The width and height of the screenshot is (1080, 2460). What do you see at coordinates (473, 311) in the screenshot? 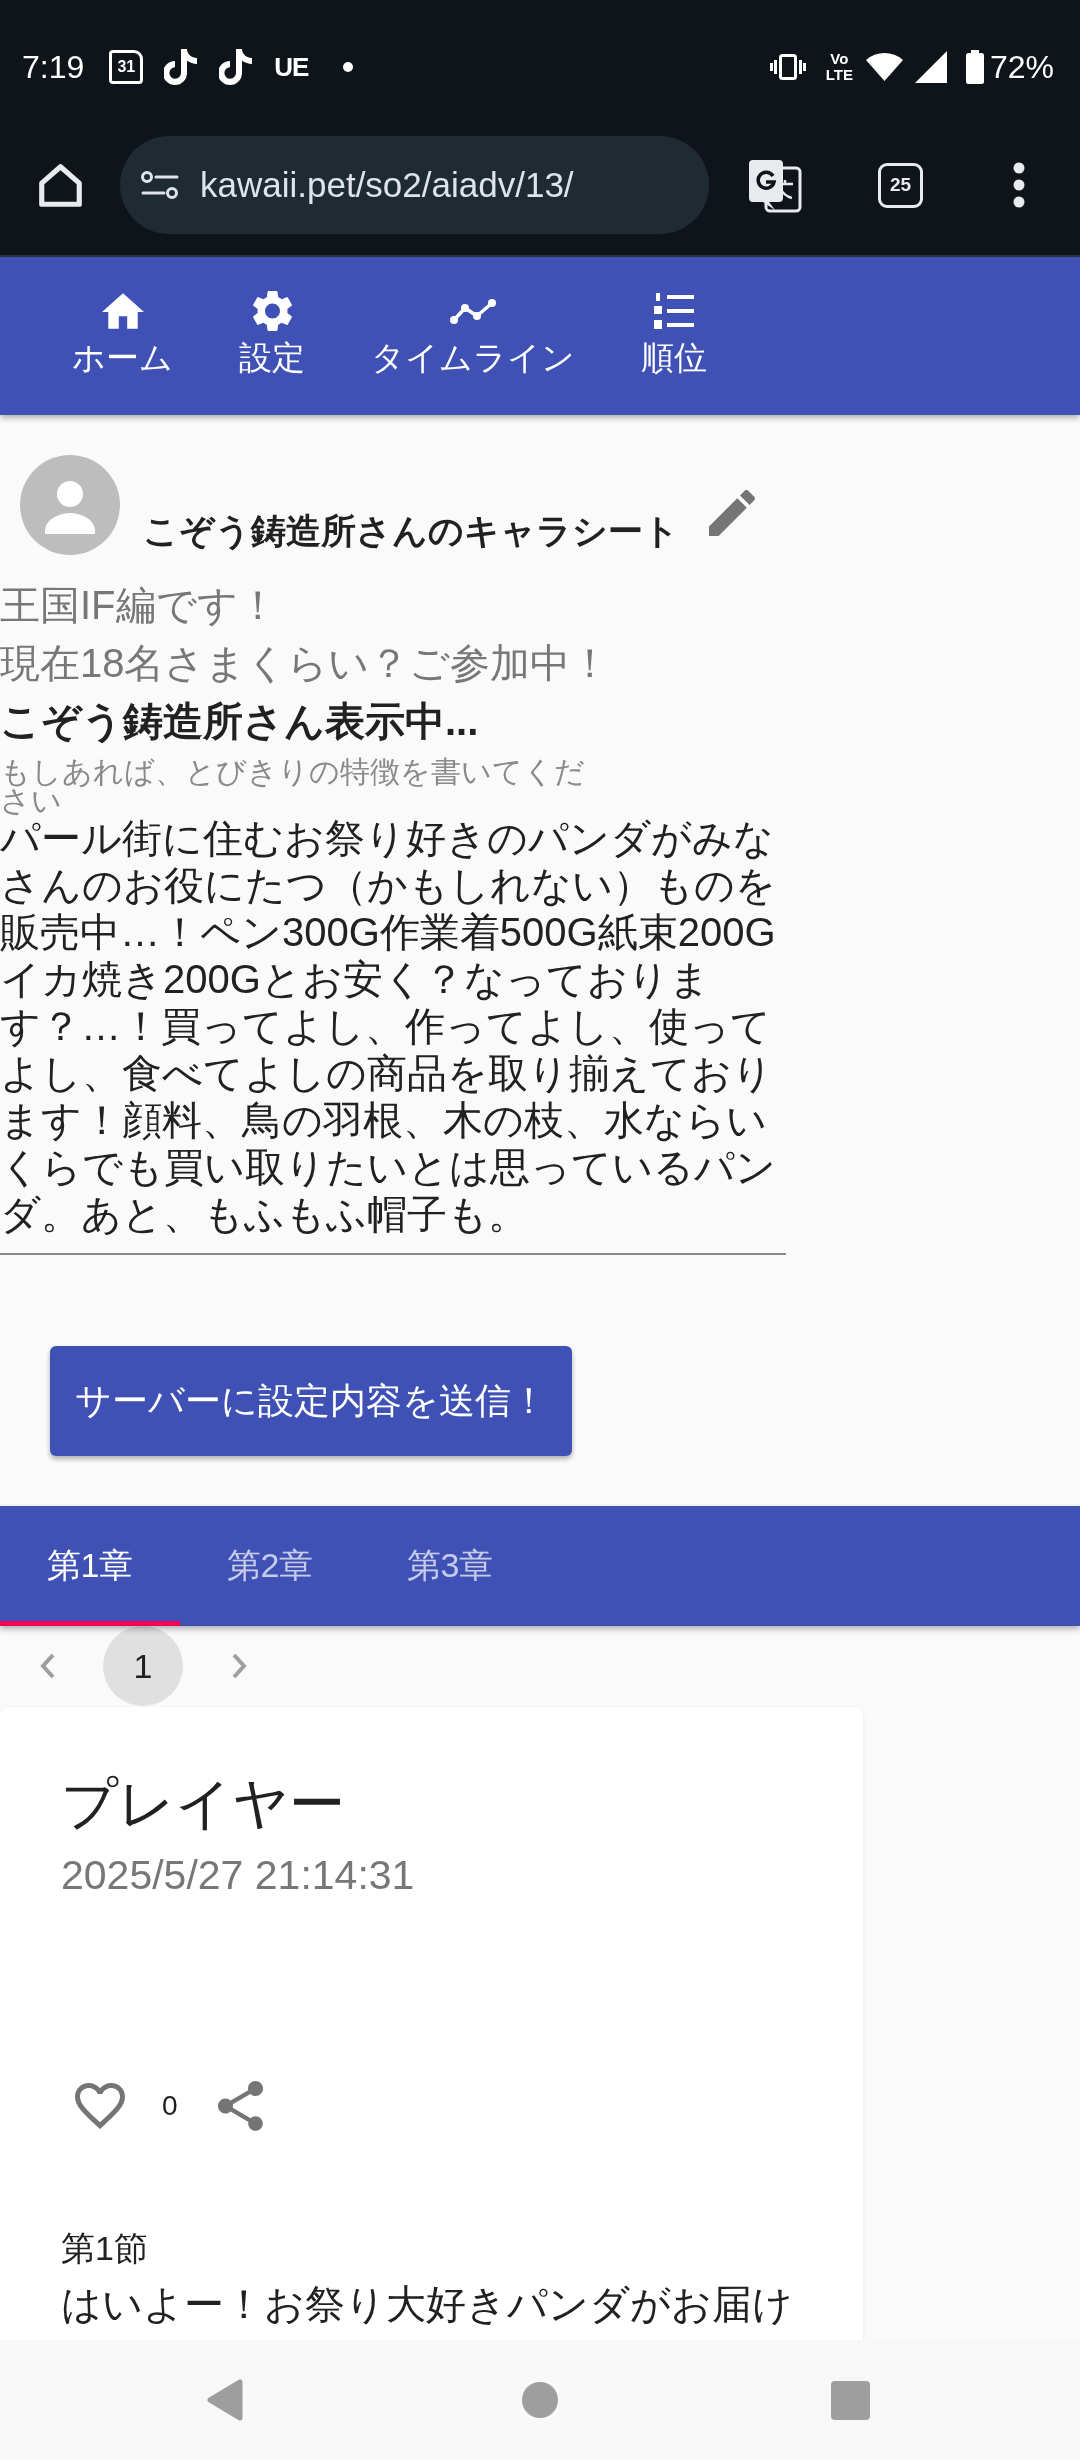
I see `line-chart-icon` at bounding box center [473, 311].